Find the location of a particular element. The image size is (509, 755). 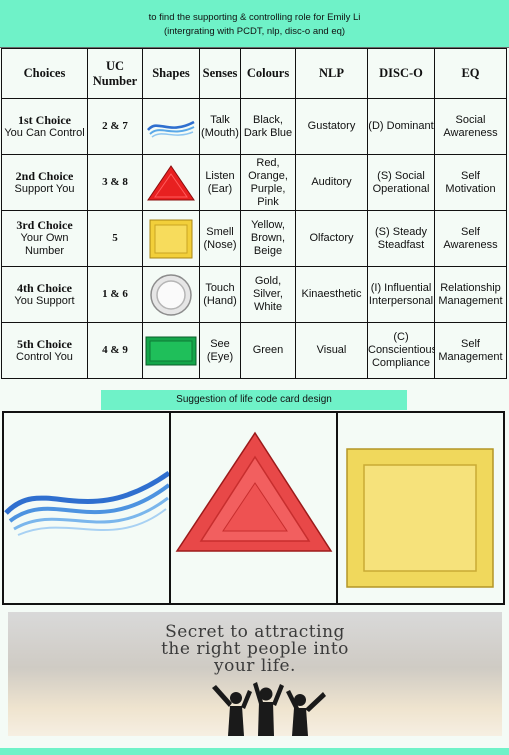

disc-o-cell: (S) Steady Steadfast is located at coordinates (401, 238).